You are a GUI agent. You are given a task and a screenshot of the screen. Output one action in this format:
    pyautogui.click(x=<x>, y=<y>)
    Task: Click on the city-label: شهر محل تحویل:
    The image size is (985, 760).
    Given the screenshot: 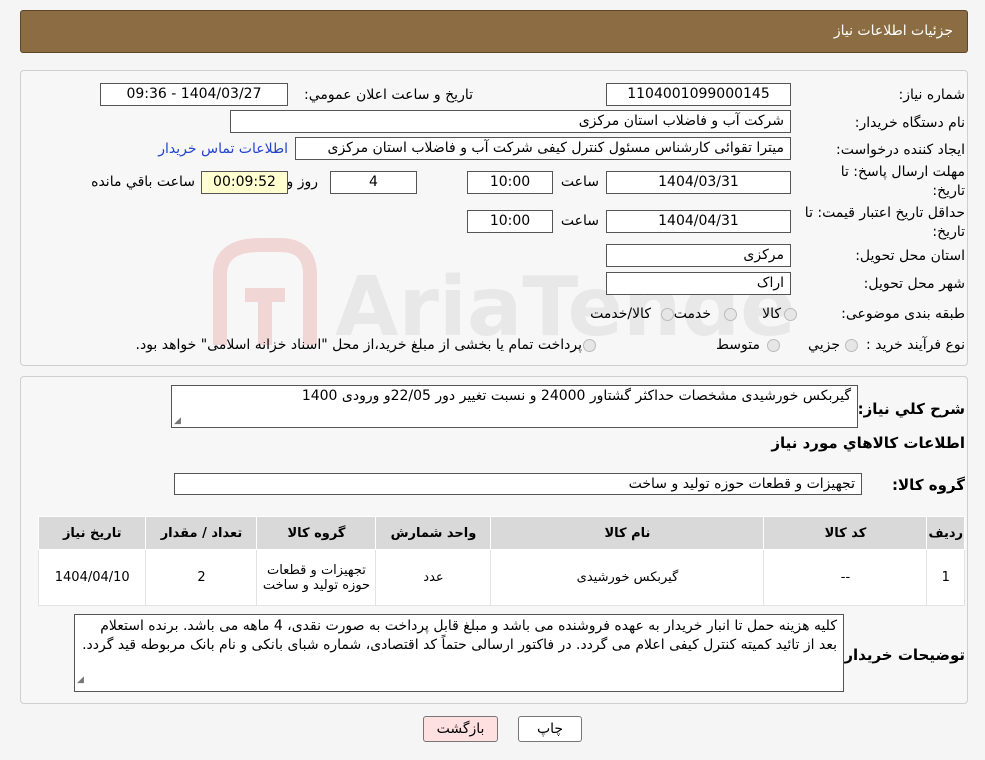 What is the action you would take?
    pyautogui.click(x=914, y=284)
    